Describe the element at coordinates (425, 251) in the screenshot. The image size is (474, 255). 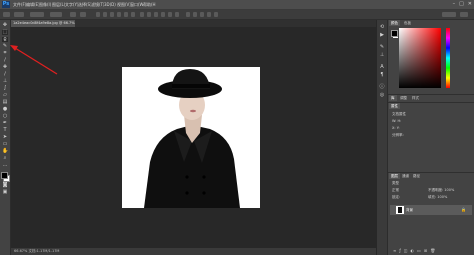
I see `new-layer-icon: ⊞` at that location.